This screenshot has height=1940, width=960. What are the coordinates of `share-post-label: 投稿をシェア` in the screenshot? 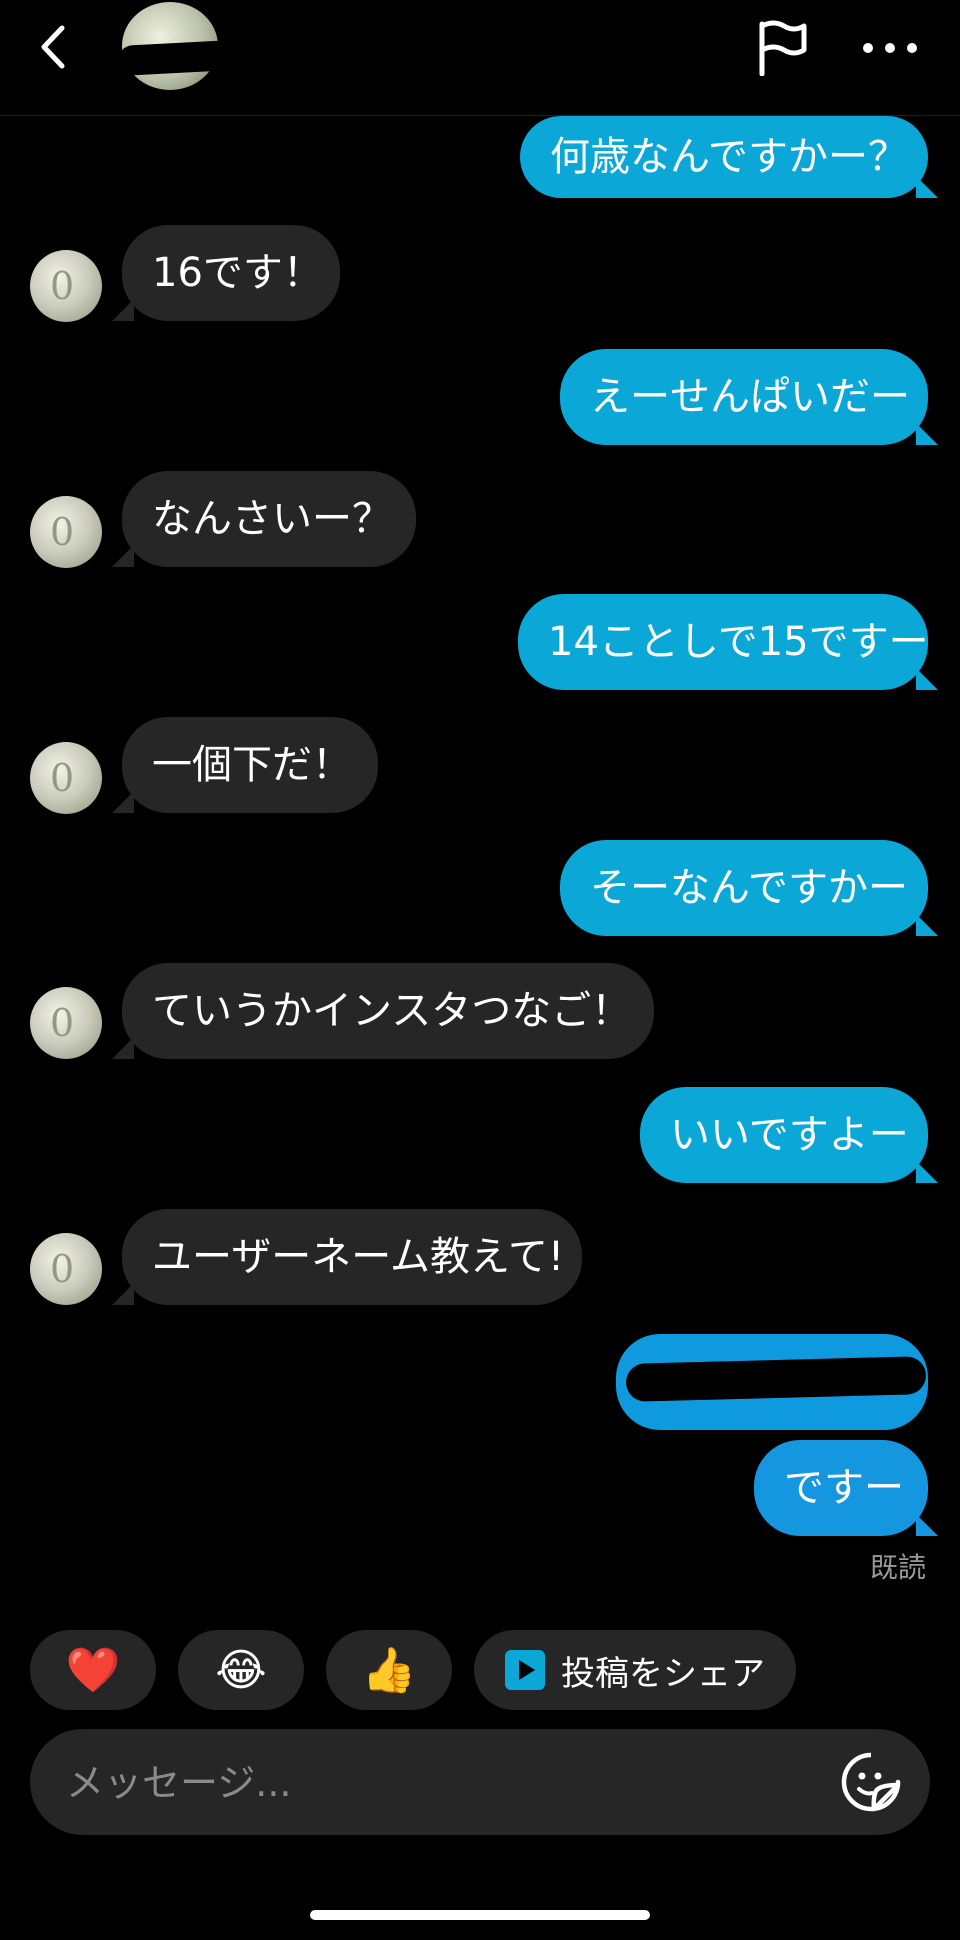 It's located at (663, 1673).